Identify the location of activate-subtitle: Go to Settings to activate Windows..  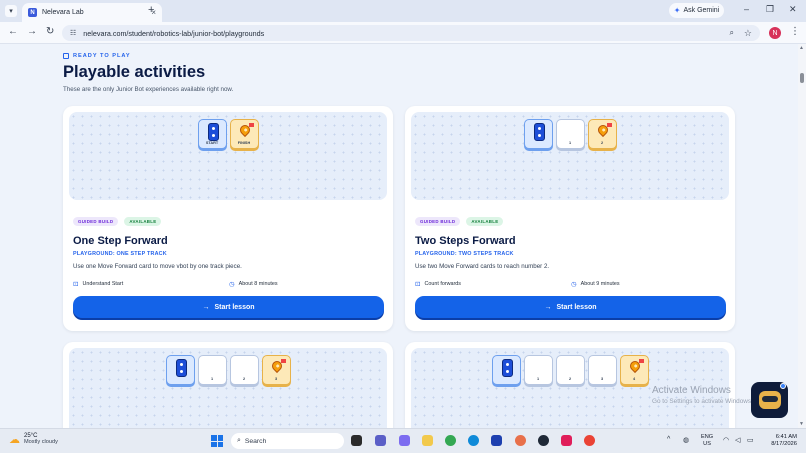
(702, 401).